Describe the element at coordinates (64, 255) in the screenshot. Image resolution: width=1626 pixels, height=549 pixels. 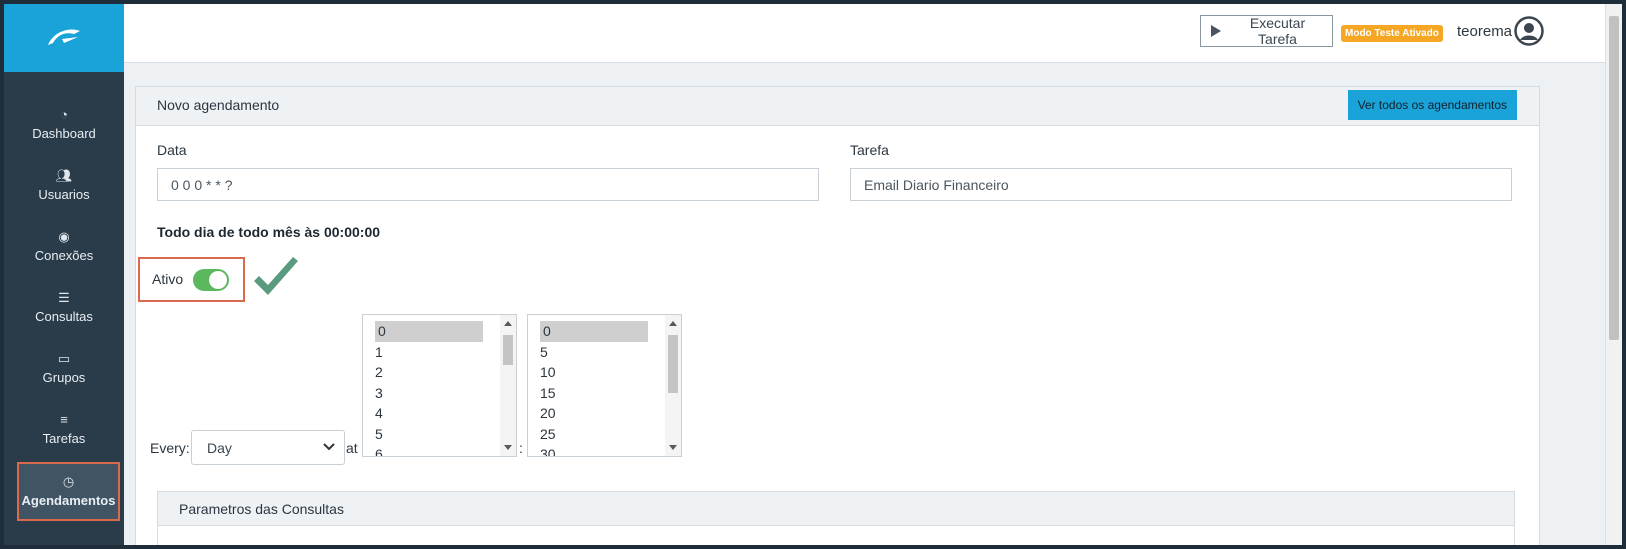
I see `sidebar-item-label: Conexões` at that location.